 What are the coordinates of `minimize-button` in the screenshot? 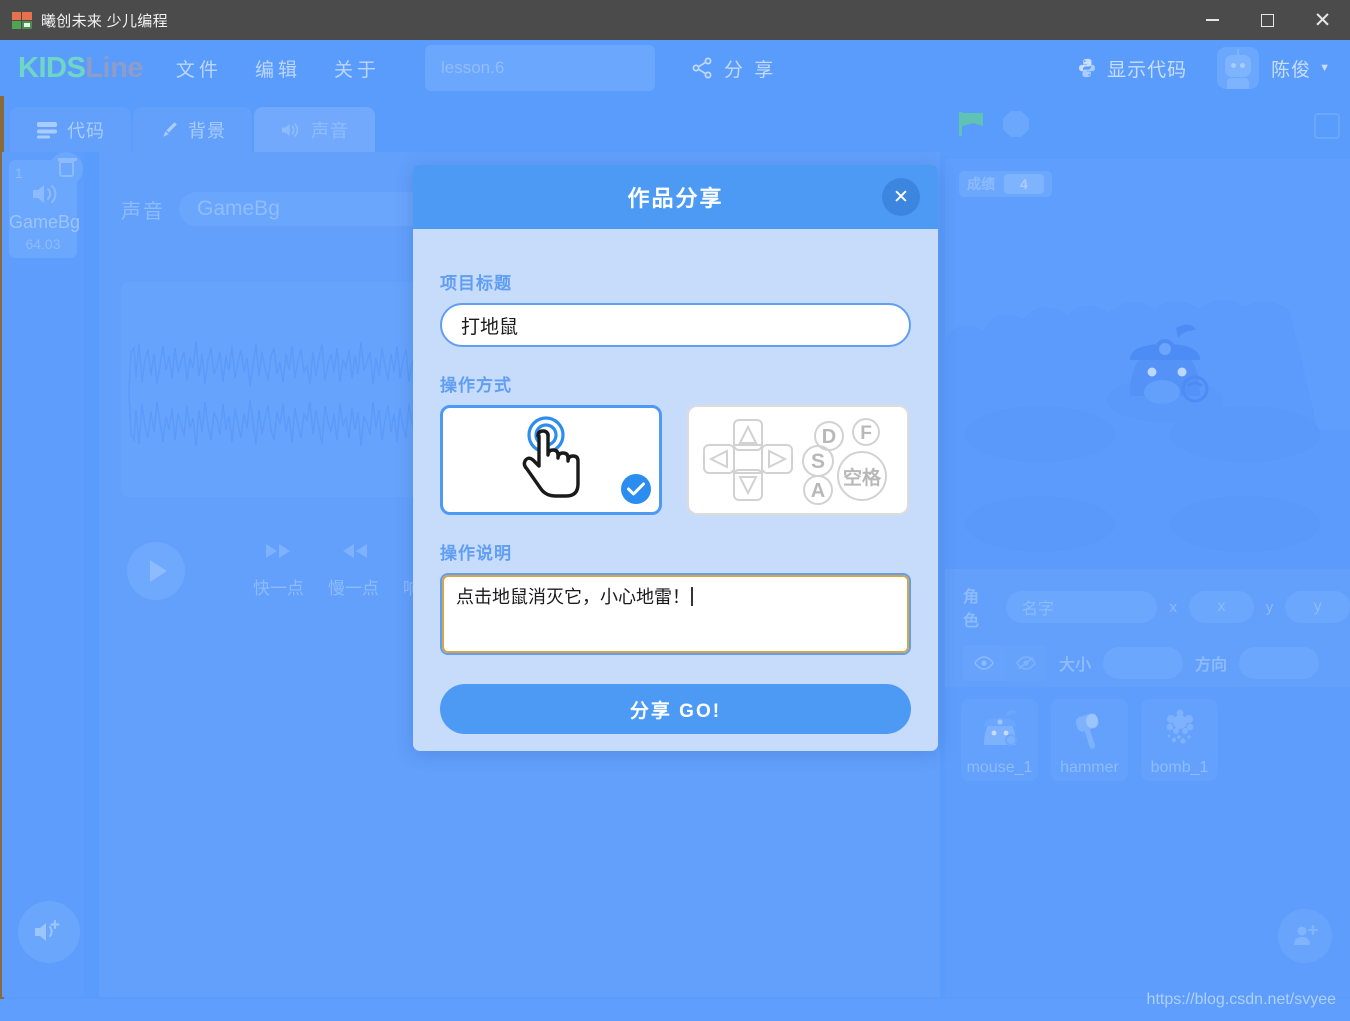 It's located at (1212, 20).